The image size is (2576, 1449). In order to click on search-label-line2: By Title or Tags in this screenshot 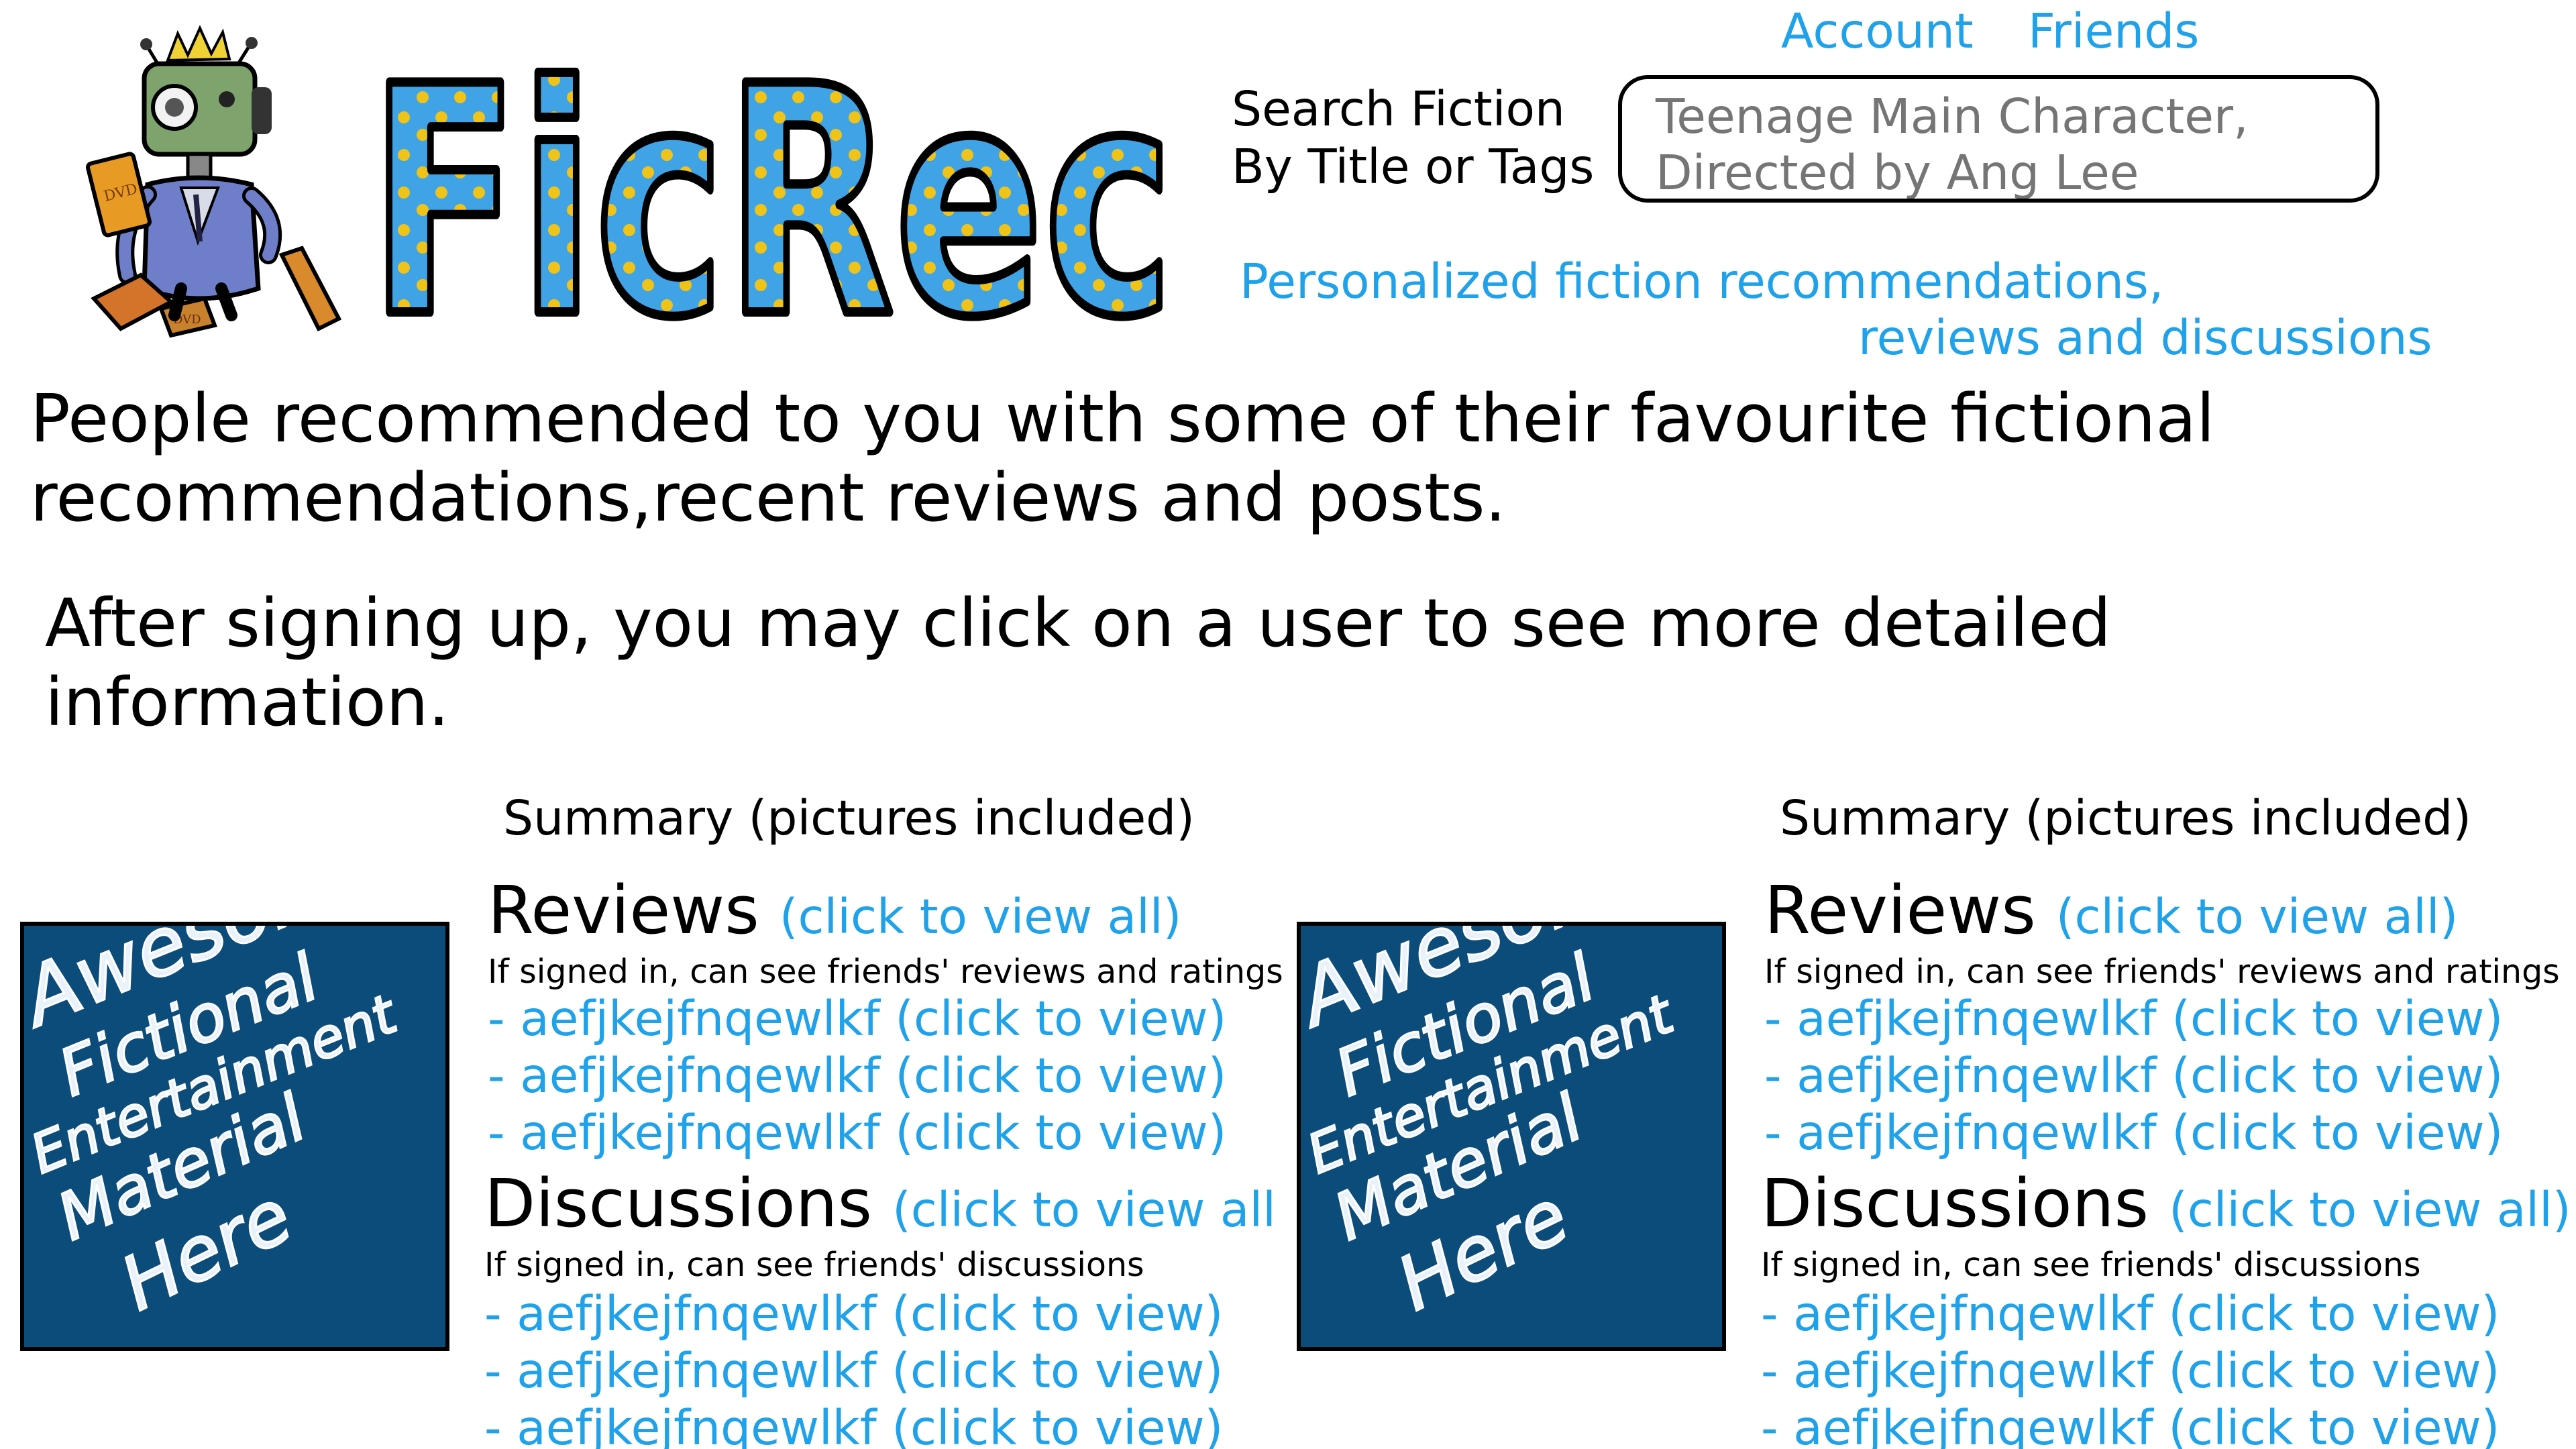, I will do `click(1413, 167)`.